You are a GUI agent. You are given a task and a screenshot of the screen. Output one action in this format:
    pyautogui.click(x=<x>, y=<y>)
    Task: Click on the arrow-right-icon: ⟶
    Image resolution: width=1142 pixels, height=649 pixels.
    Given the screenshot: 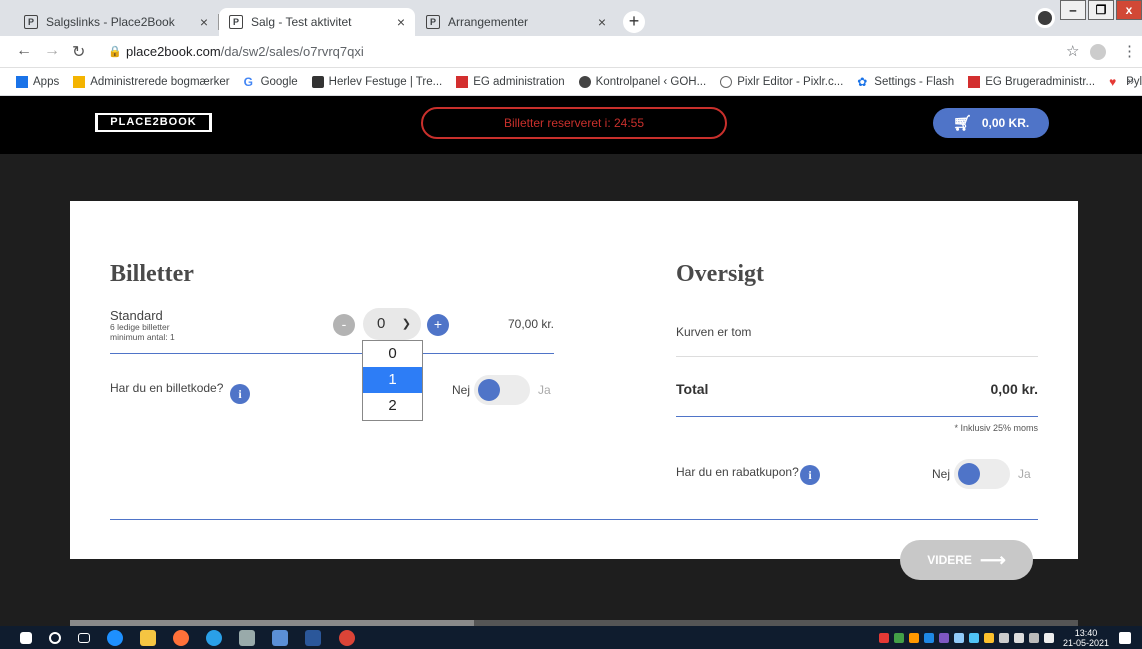 What is the action you would take?
    pyautogui.click(x=992, y=559)
    